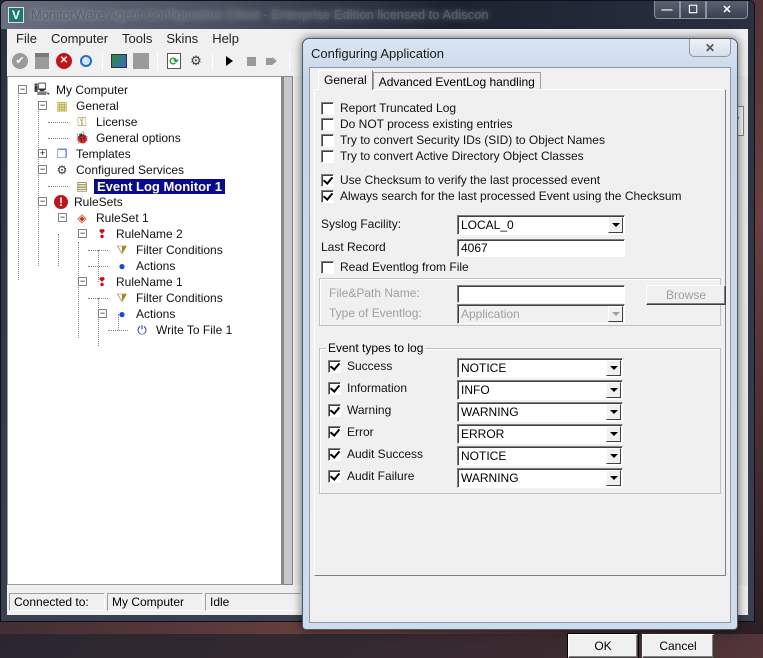 Image resolution: width=763 pixels, height=658 pixels. Describe the element at coordinates (345, 80) in the screenshot. I see `tab-general: General` at that location.